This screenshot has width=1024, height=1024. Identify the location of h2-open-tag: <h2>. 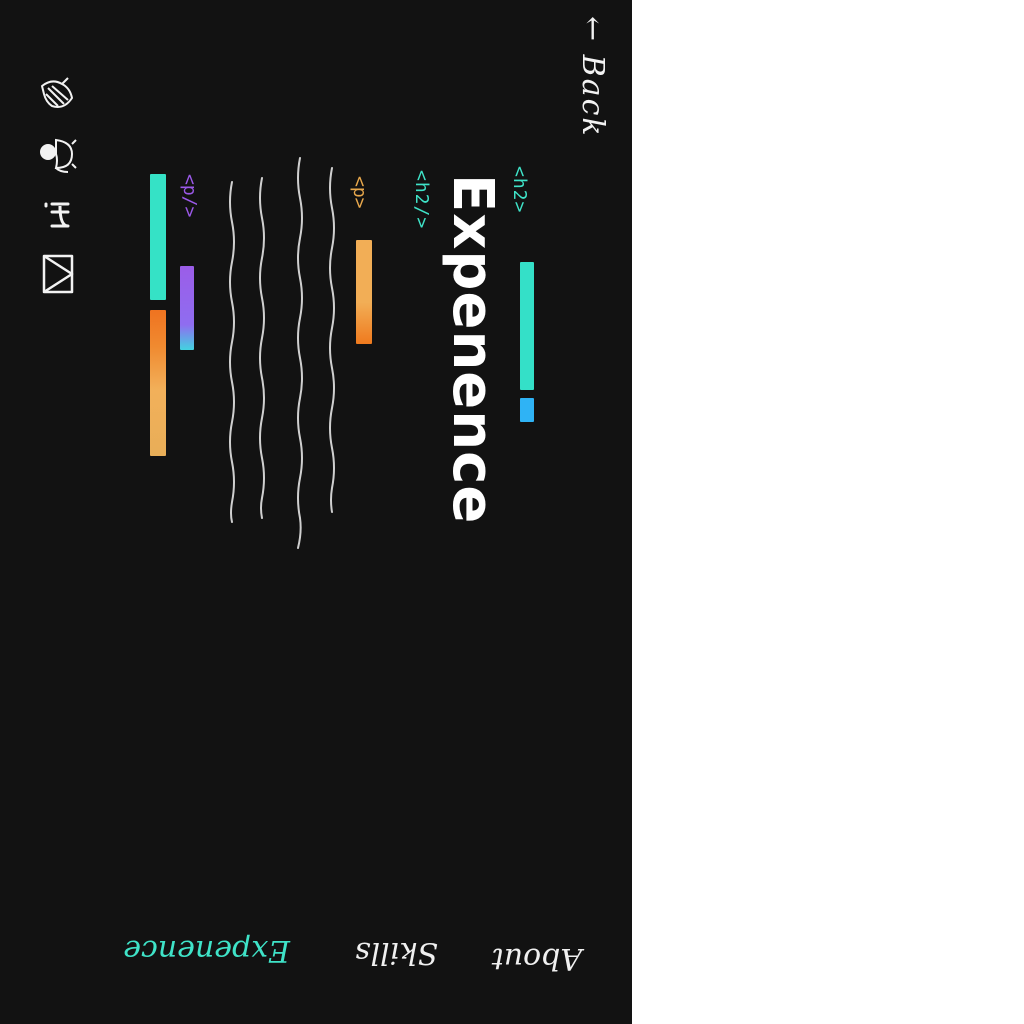
(519, 190).